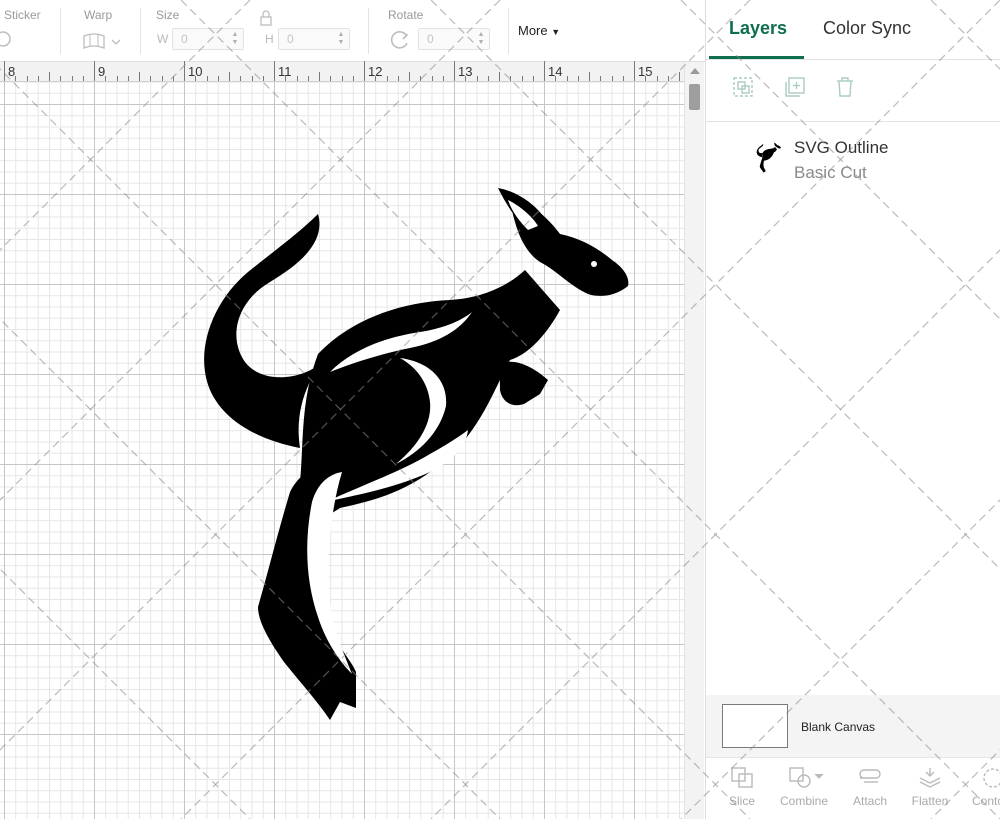 Image resolution: width=1000 pixels, height=819 pixels. Describe the element at coordinates (6, 39) in the screenshot. I see `sticker-icon` at that location.